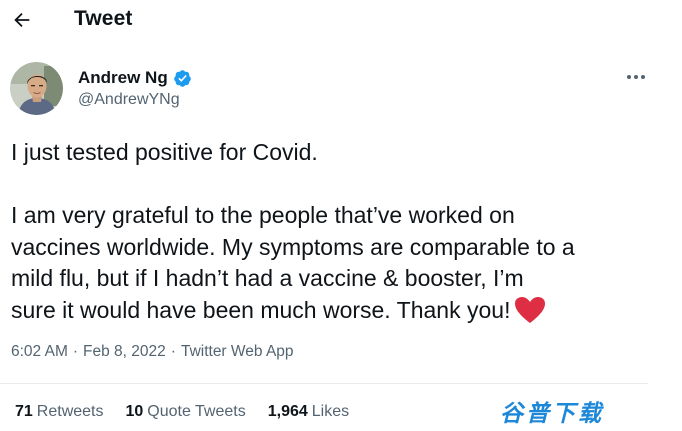  What do you see at coordinates (324, 383) in the screenshot?
I see `divider` at bounding box center [324, 383].